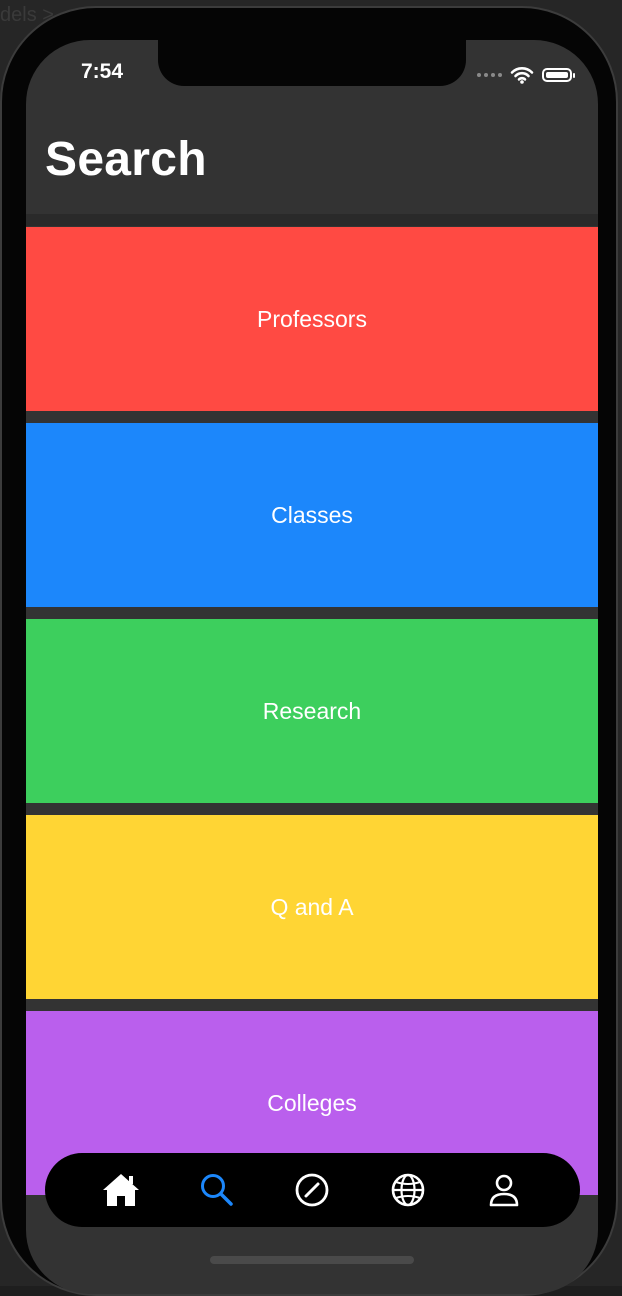 This screenshot has height=1296, width=622. I want to click on compass-icon, so click(312, 1190).